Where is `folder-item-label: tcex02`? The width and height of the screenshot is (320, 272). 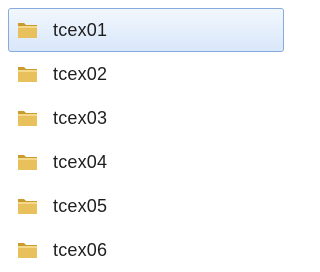
folder-item-label: tcex02 is located at coordinates (80, 73).